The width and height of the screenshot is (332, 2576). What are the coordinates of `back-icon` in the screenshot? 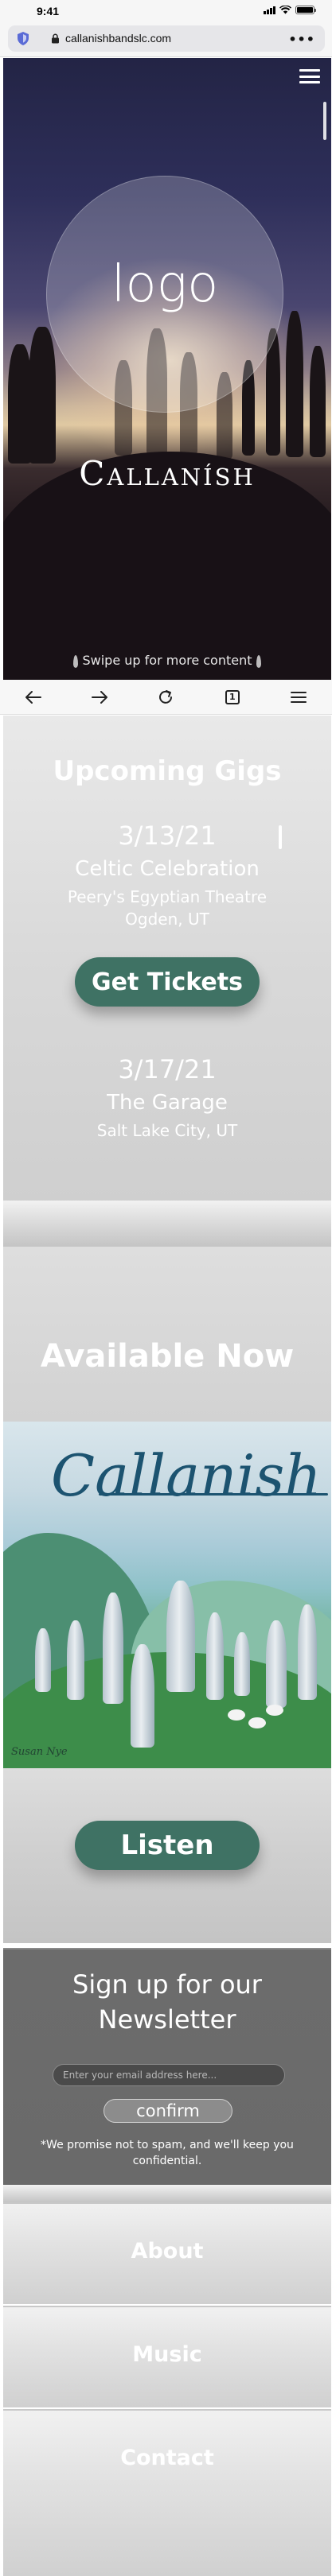 It's located at (33, 697).